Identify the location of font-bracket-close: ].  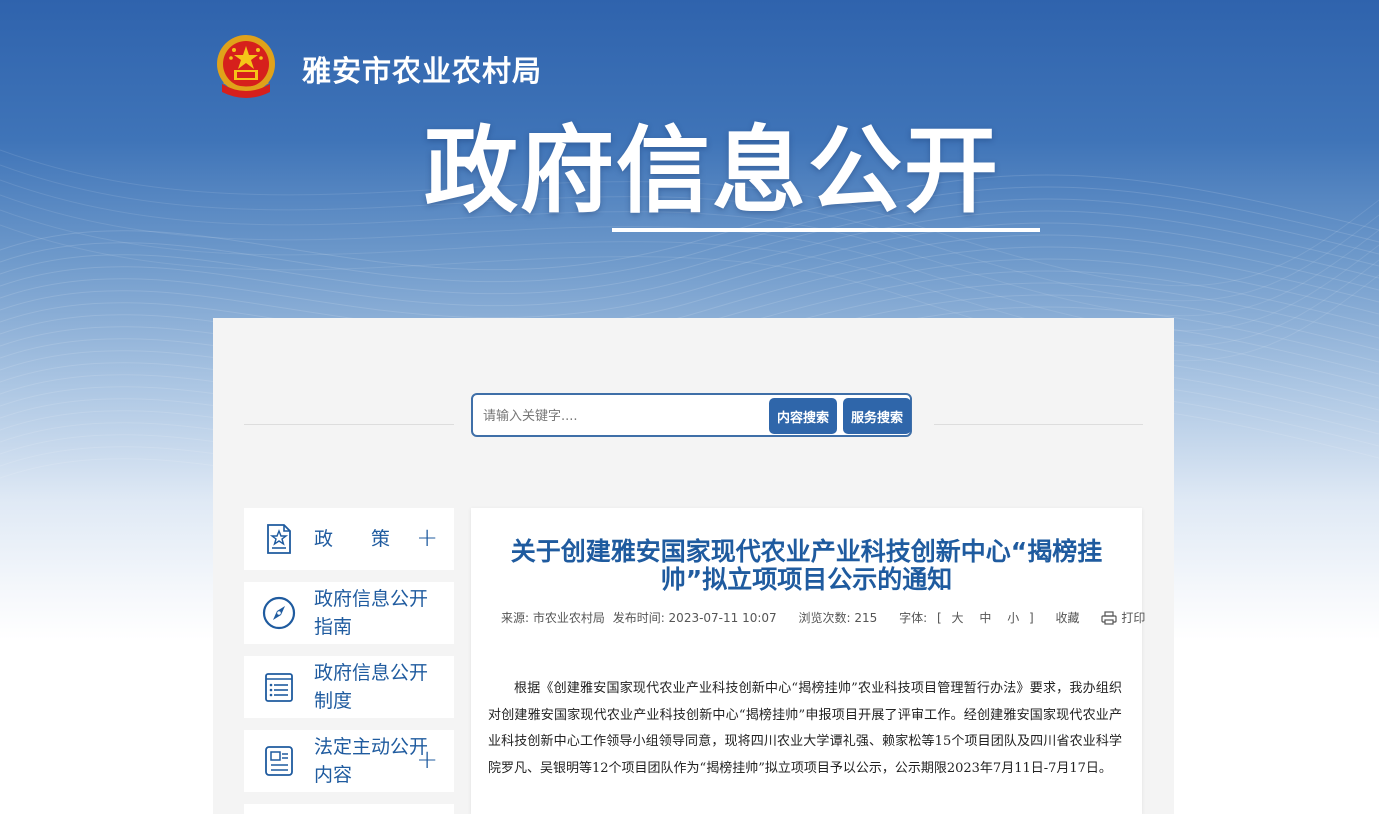
(1031, 618).